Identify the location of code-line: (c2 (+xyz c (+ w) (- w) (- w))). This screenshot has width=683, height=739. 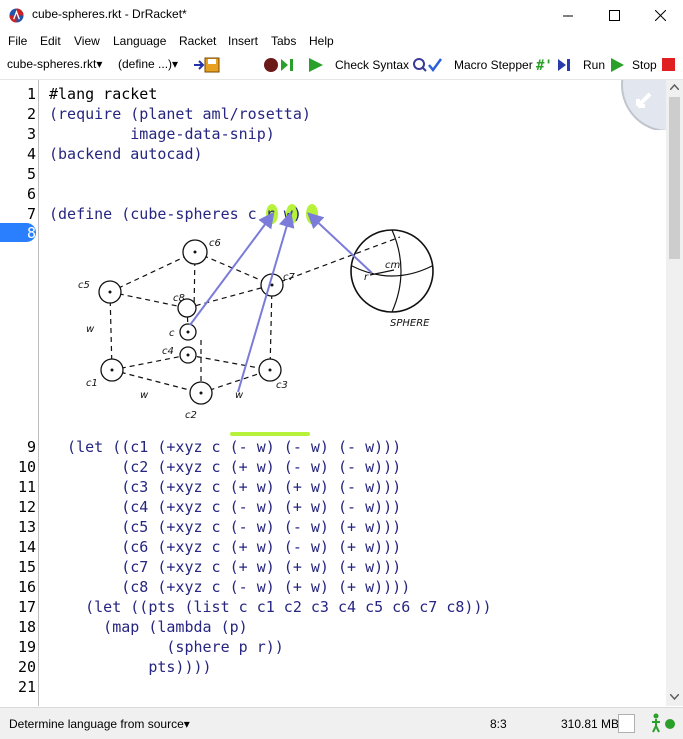
(225, 467).